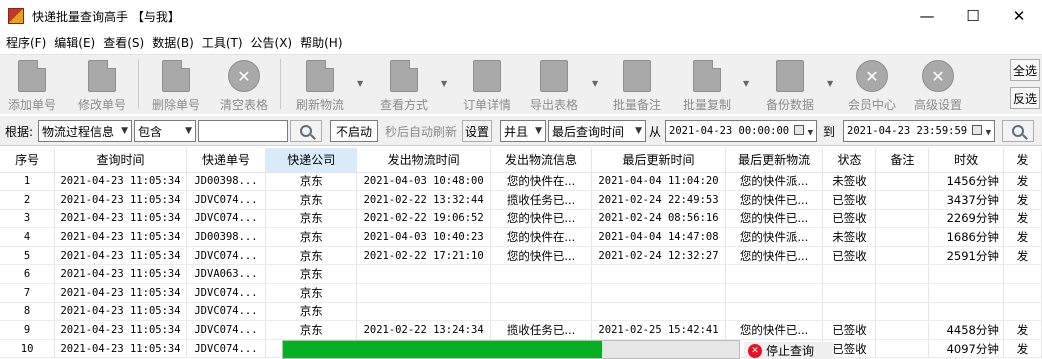  I want to click on minimize-button: —, so click(927, 16).